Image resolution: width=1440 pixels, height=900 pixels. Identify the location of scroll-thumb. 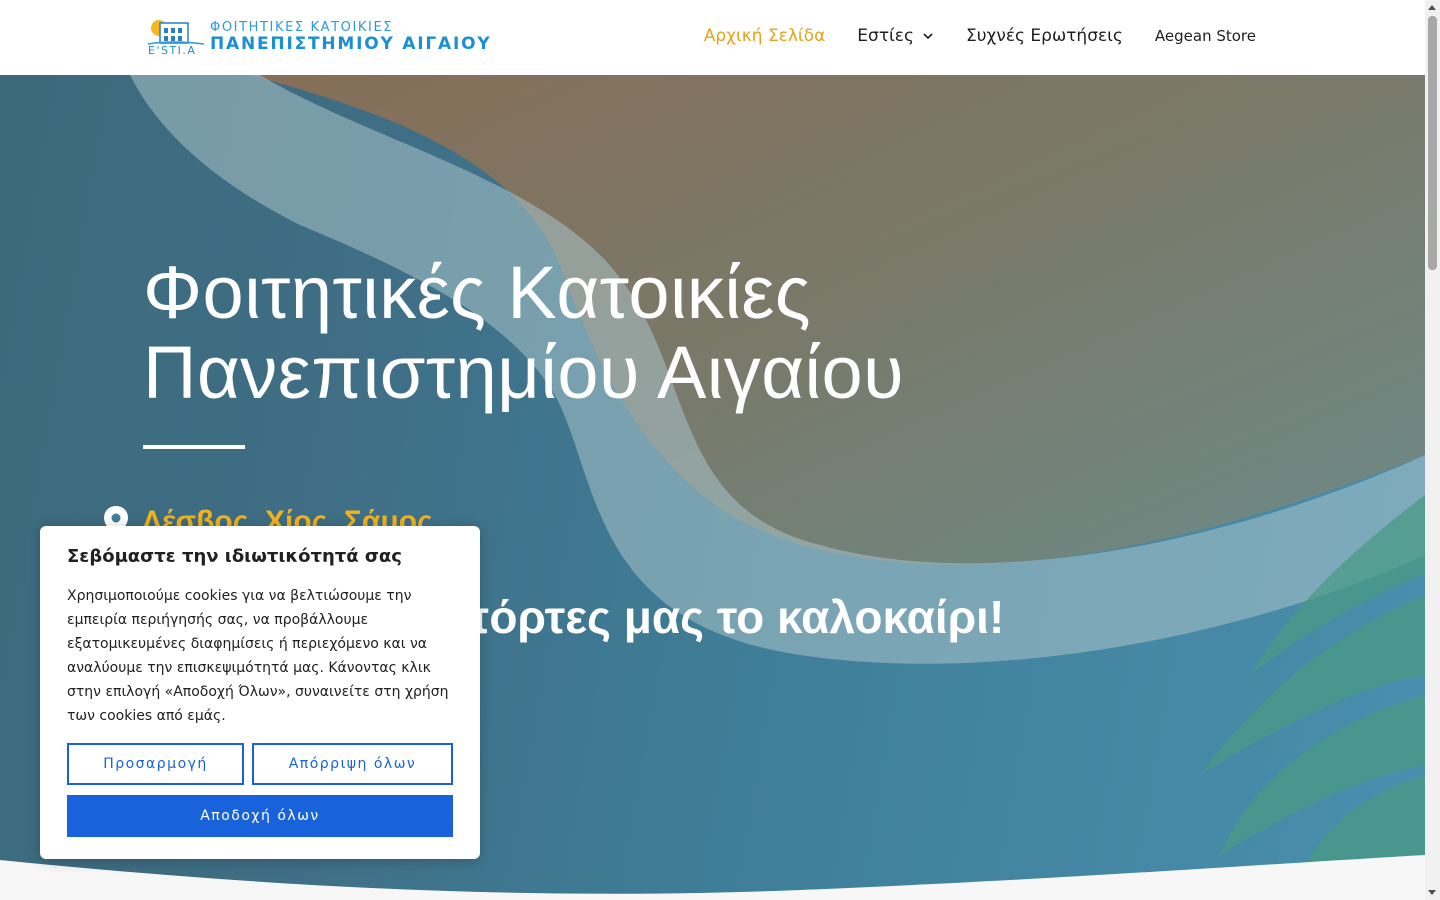
(1432, 143).